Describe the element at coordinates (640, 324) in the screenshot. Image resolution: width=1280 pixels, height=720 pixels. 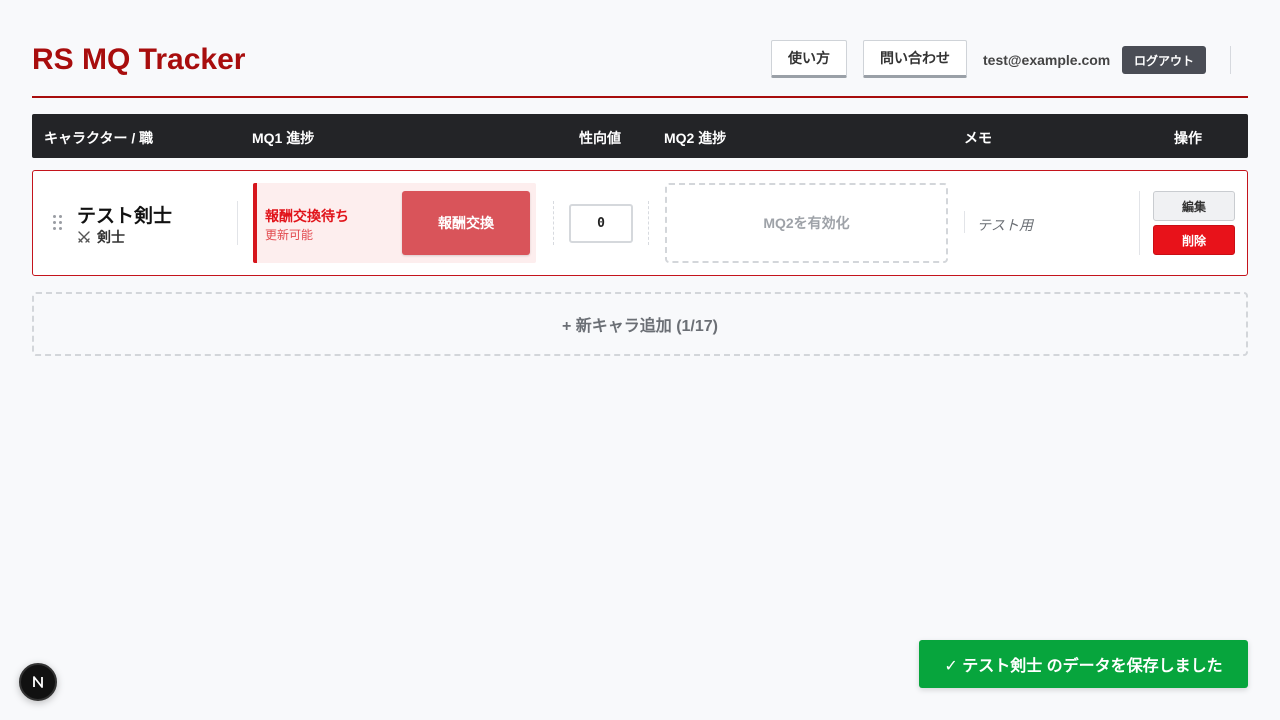
I see `add-character-button: + 新キャラ追加 (1/17)` at that location.